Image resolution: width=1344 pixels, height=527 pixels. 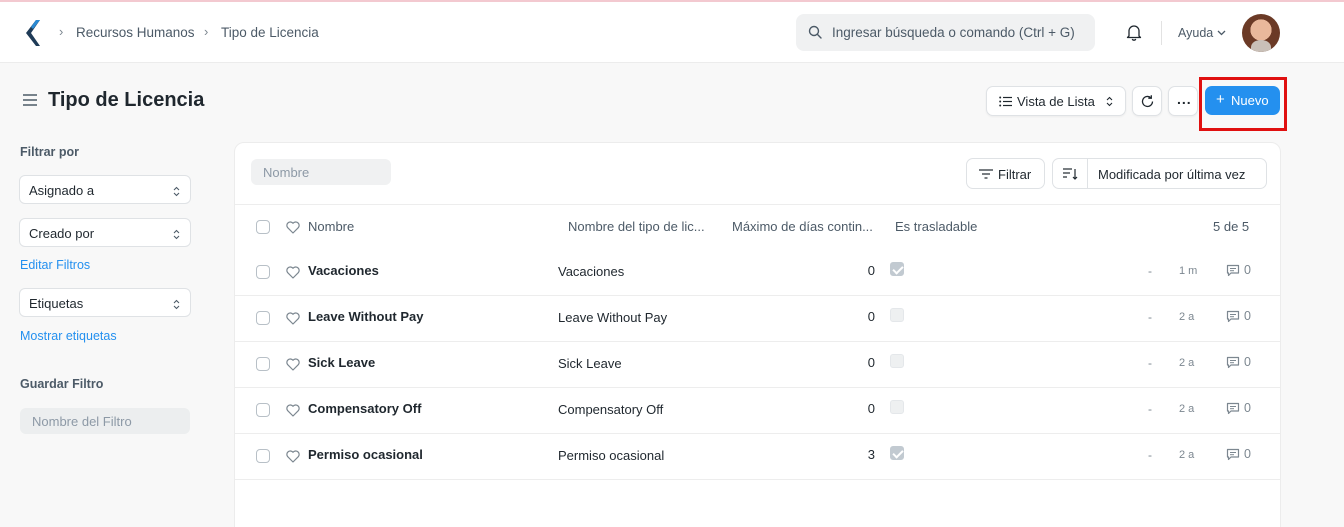 I want to click on row-name: Leave Without Pay, so click(x=365, y=316).